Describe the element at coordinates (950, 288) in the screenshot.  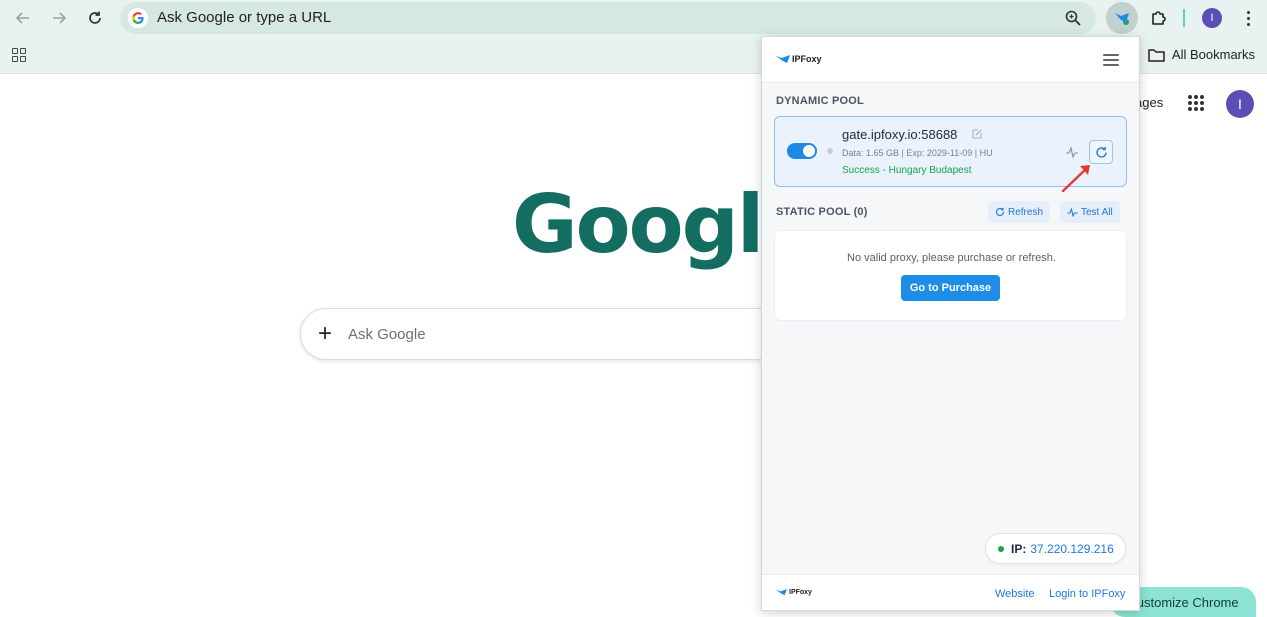
I see `go-to-purchase-button: Go to Purchase` at that location.